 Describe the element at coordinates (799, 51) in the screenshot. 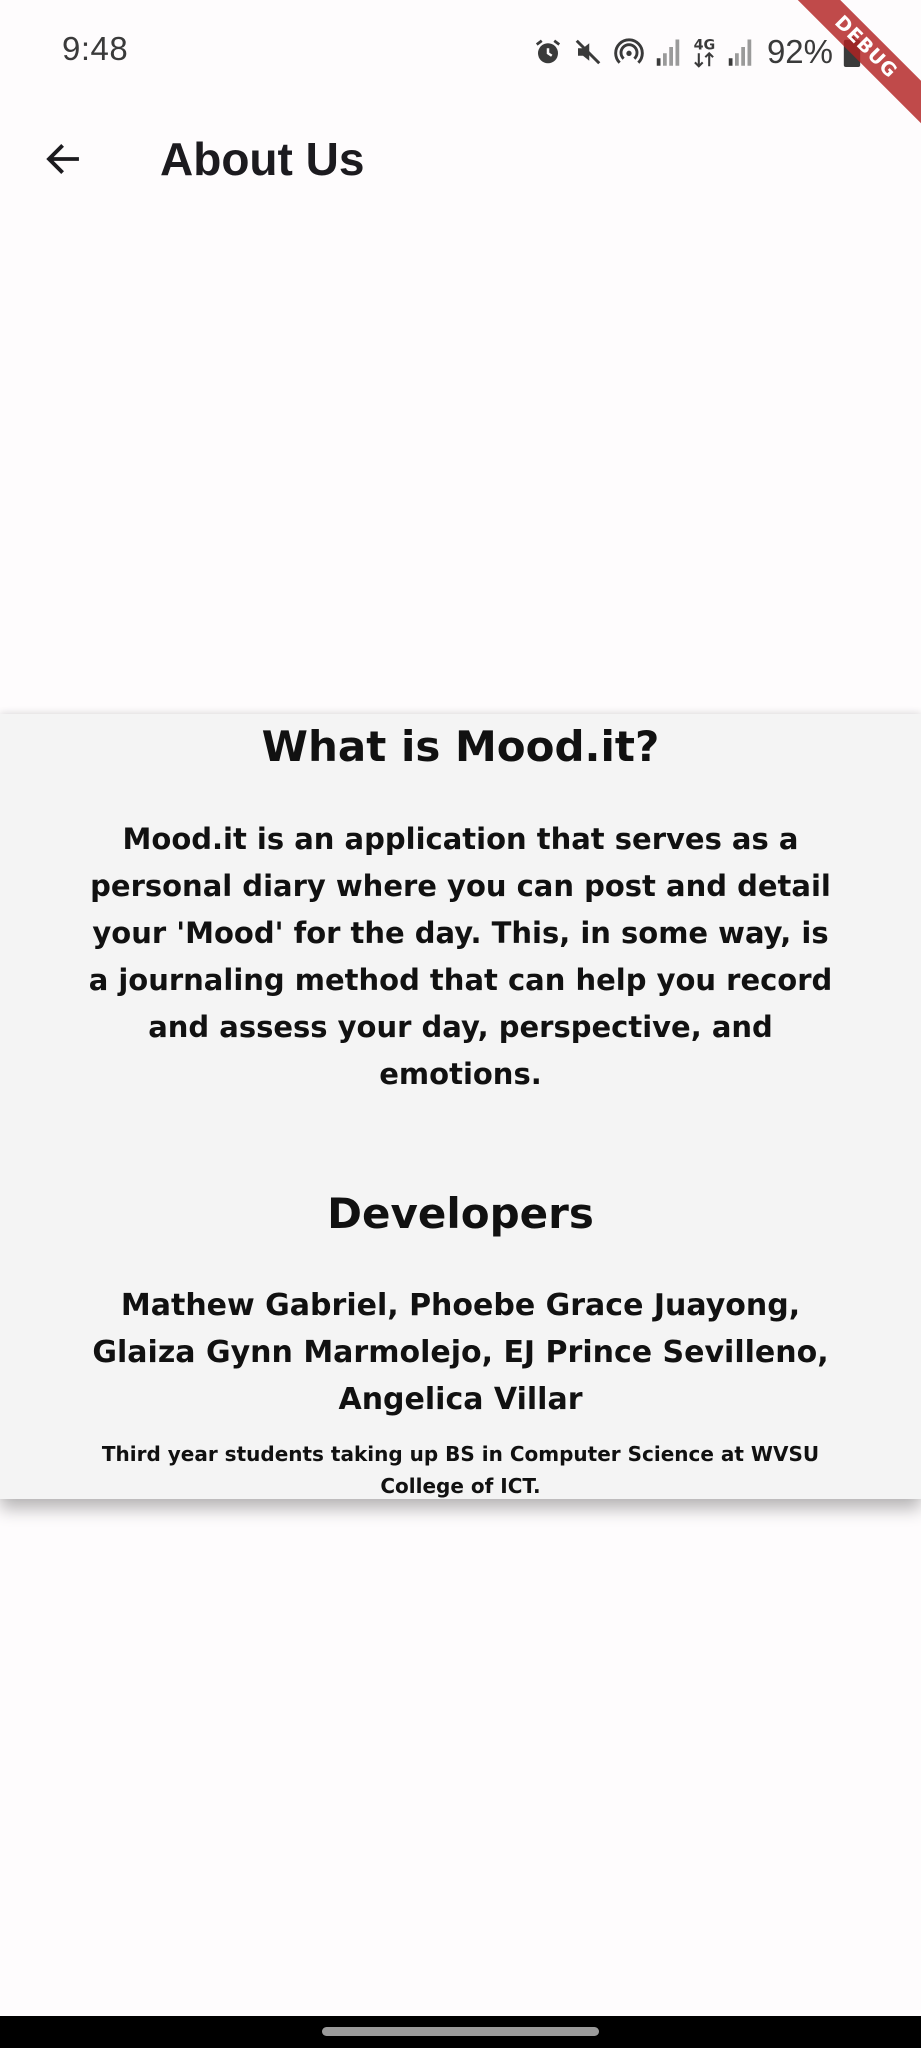

I see `battery-percent: 92%` at that location.